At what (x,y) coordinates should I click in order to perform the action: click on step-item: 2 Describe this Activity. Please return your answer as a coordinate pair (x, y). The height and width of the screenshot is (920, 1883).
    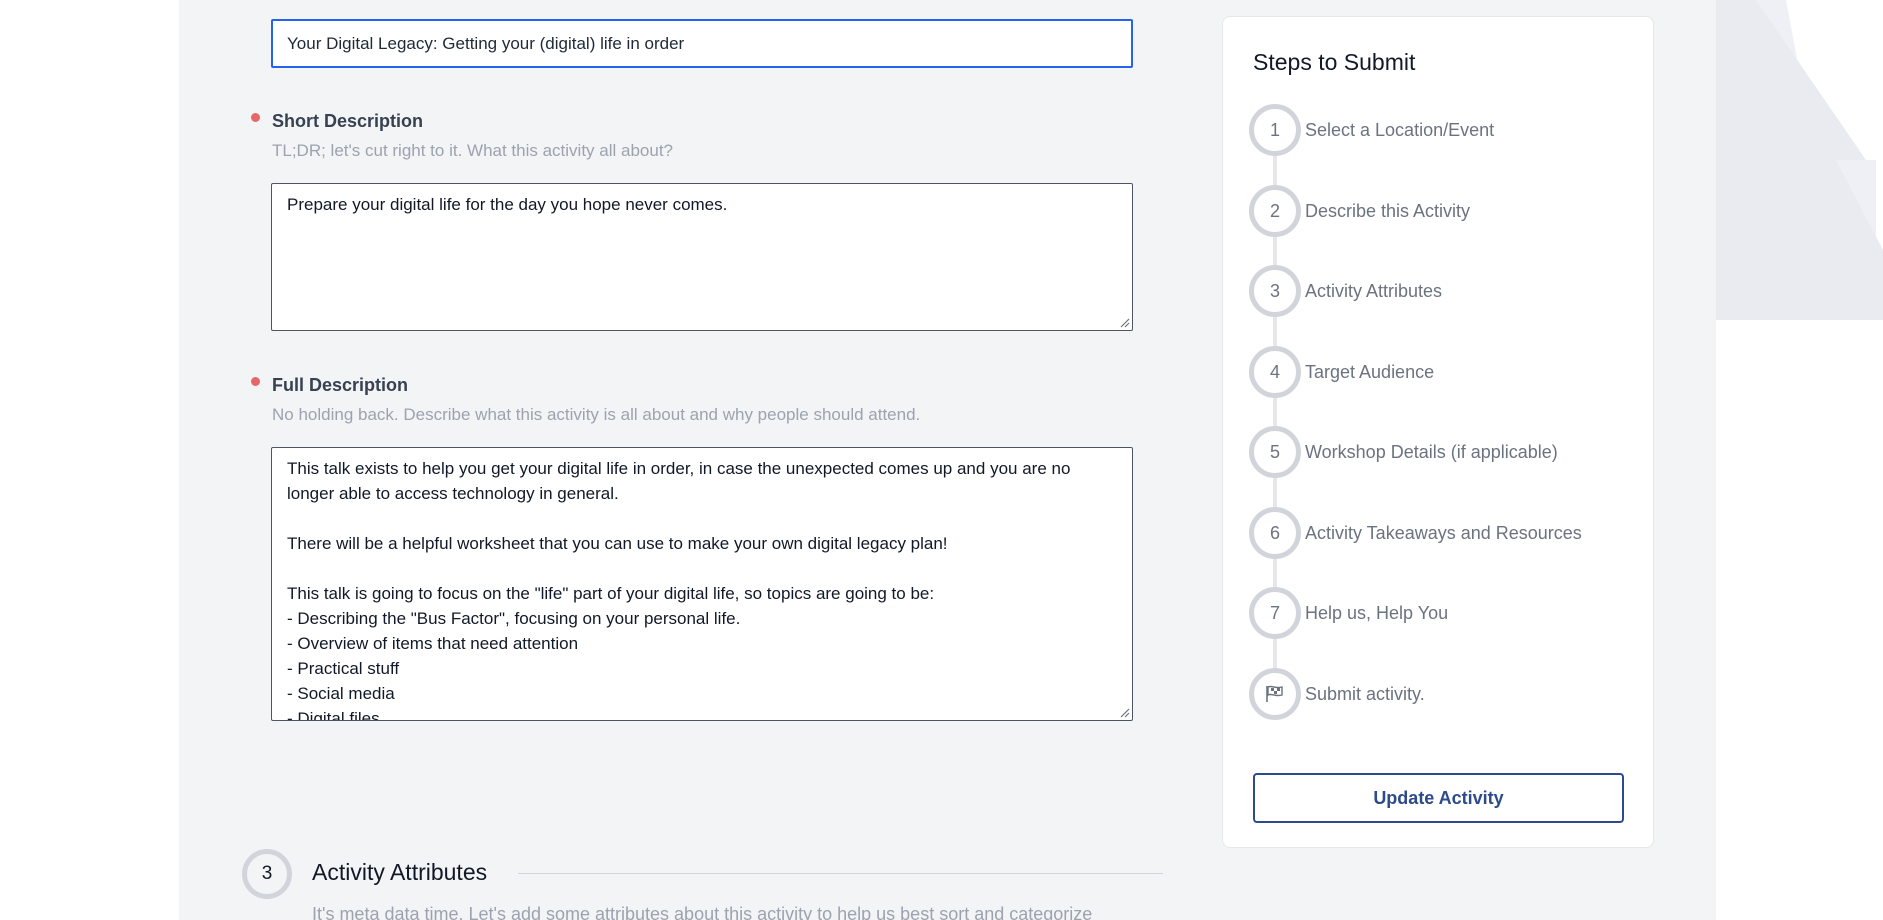
    Looking at the image, I should click on (1359, 211).